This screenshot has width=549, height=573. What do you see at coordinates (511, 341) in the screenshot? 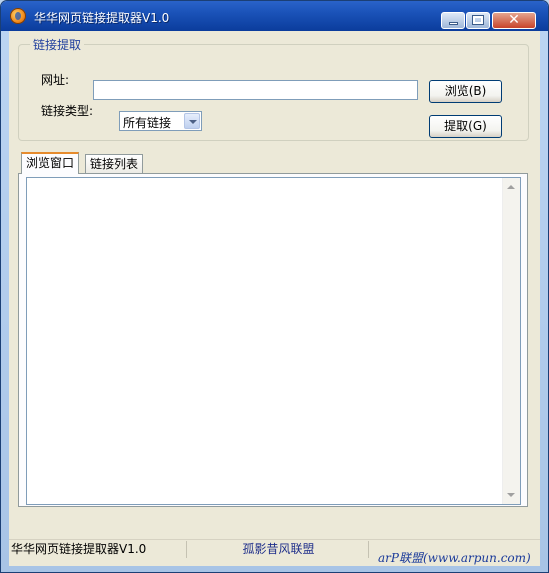
I see `vertical-scrollbar` at bounding box center [511, 341].